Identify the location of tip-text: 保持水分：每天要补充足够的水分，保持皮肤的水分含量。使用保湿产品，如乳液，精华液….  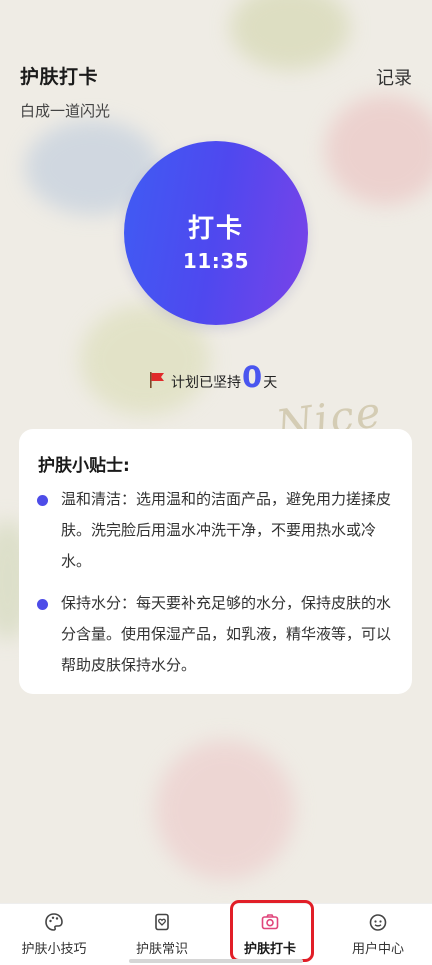
(226, 634).